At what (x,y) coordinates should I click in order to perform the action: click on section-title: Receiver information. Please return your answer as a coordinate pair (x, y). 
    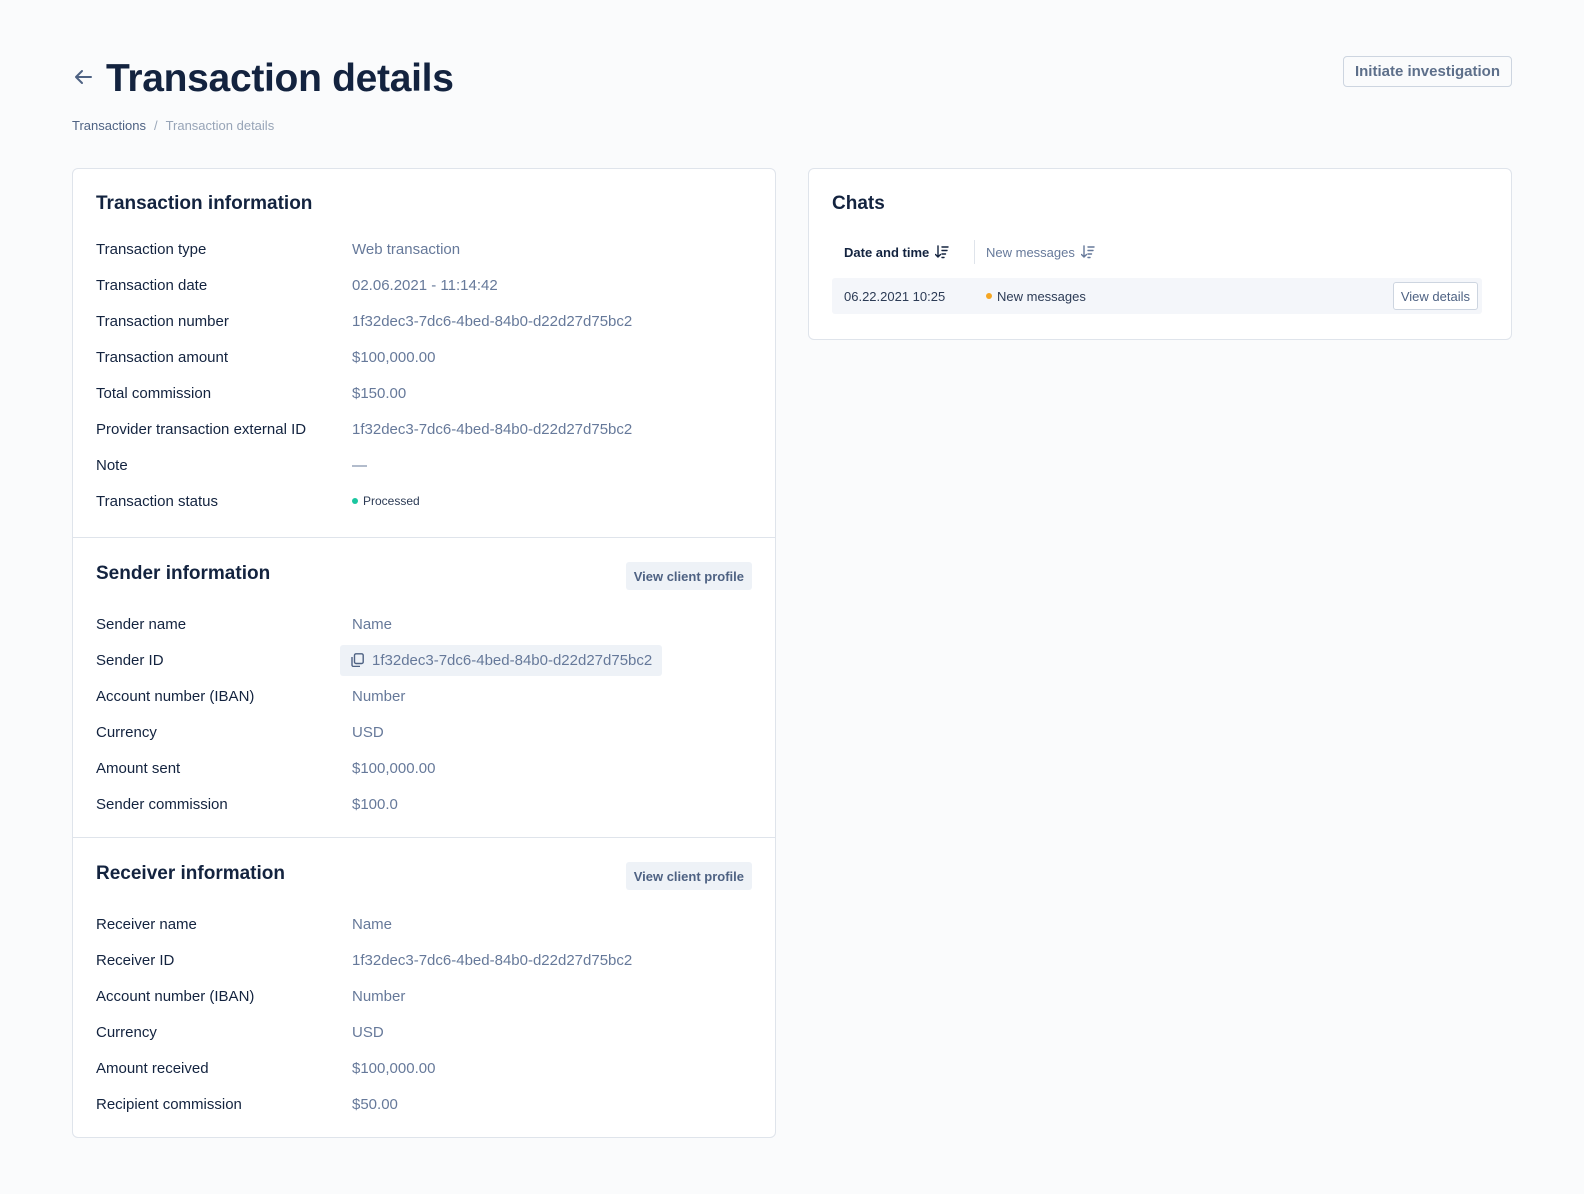
    Looking at the image, I should click on (190, 873).